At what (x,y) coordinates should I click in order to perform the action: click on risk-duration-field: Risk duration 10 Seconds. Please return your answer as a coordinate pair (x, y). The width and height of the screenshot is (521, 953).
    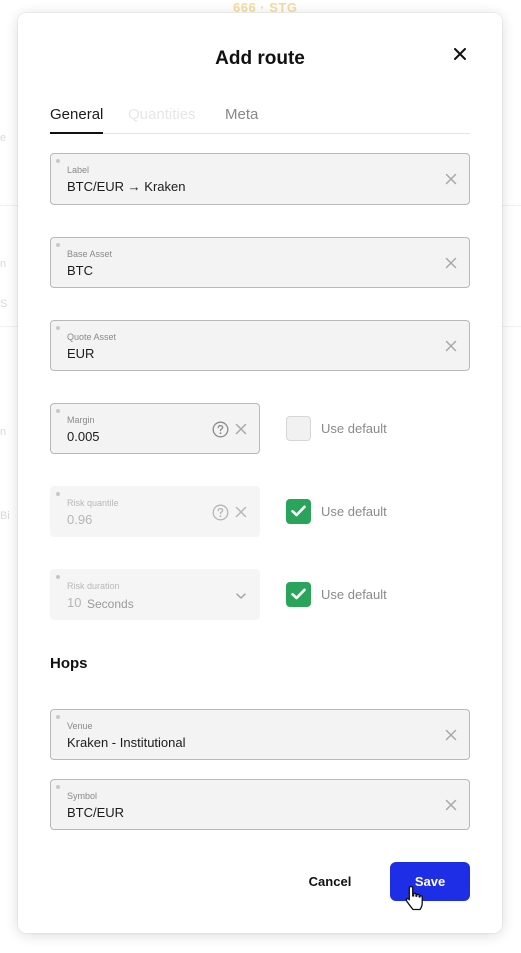
    Looking at the image, I should click on (155, 594).